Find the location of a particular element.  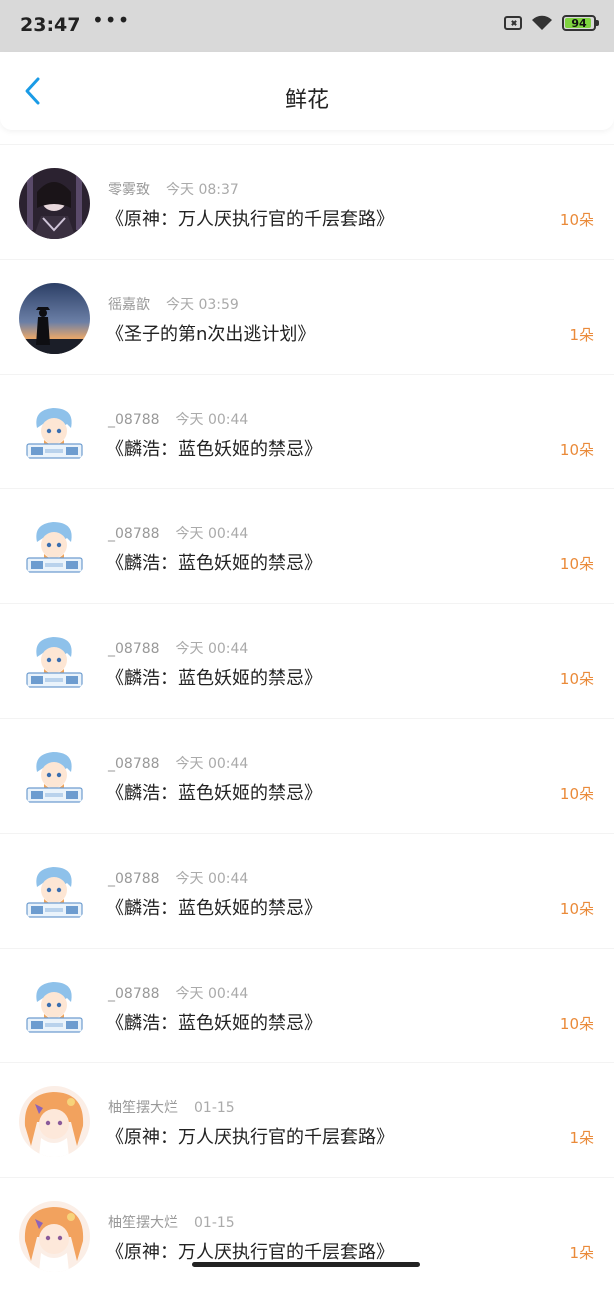

item-meta: 徭嘉歆 今天 03:59 is located at coordinates (173, 304).